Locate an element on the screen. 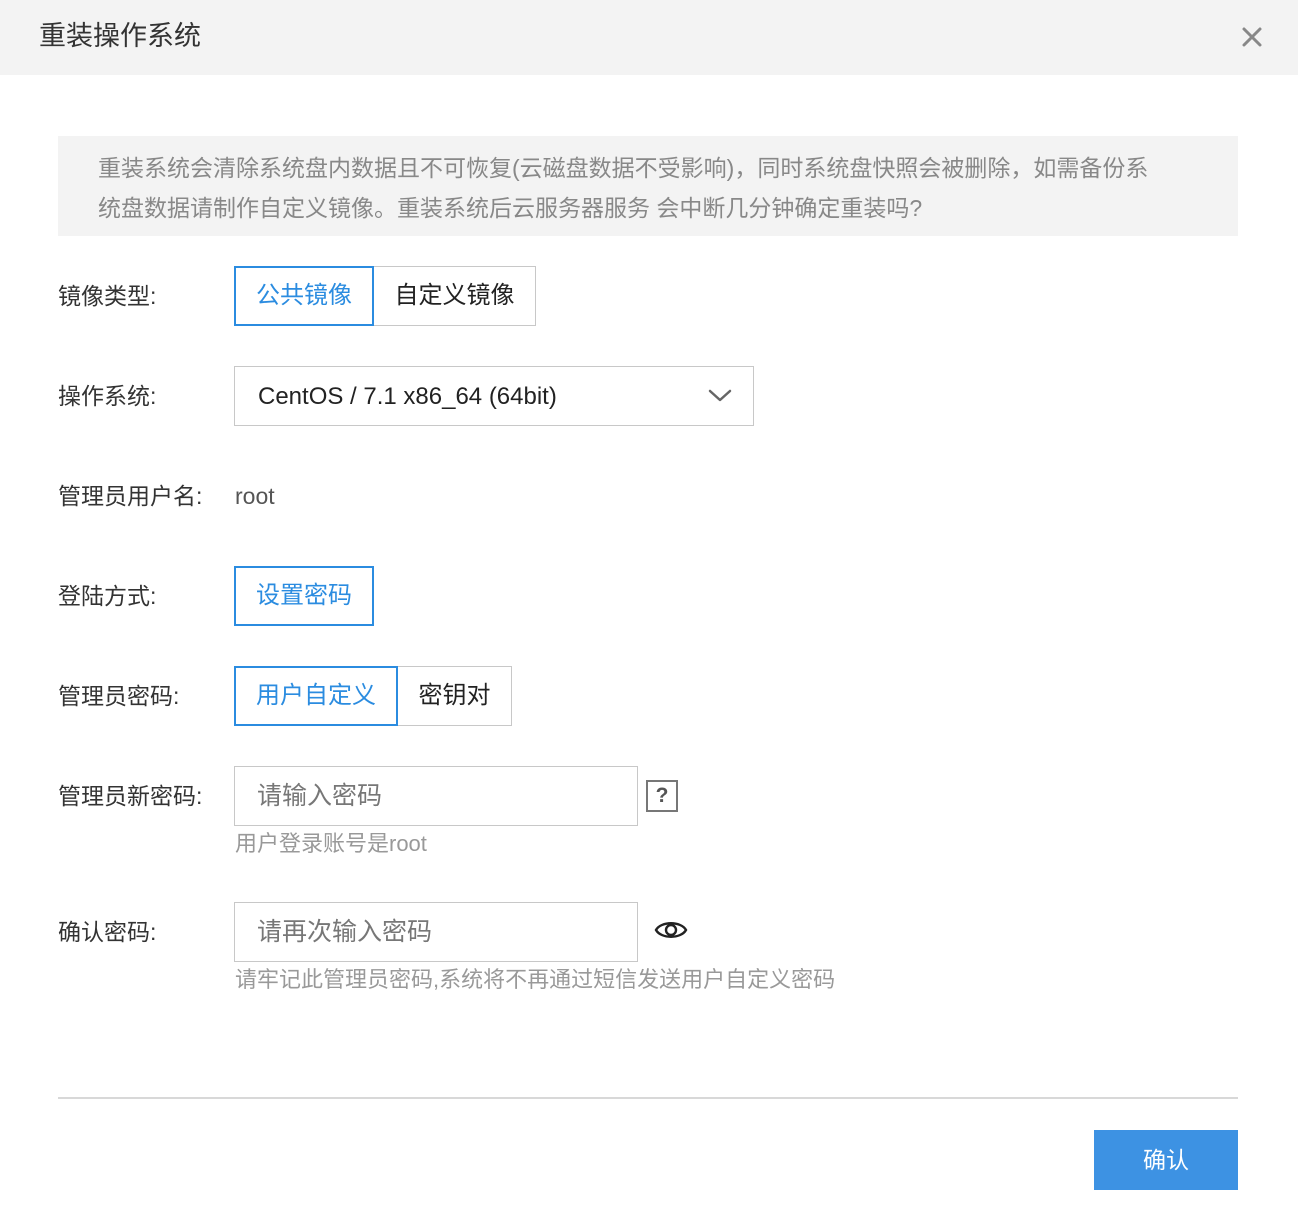 Image resolution: width=1298 pixels, height=1218 pixels. close-icon is located at coordinates (1252, 37).